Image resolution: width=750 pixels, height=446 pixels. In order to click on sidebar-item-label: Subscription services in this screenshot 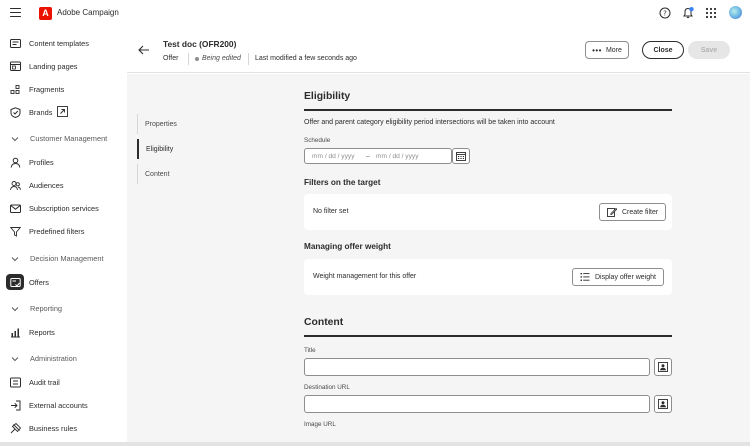, I will do `click(64, 208)`.